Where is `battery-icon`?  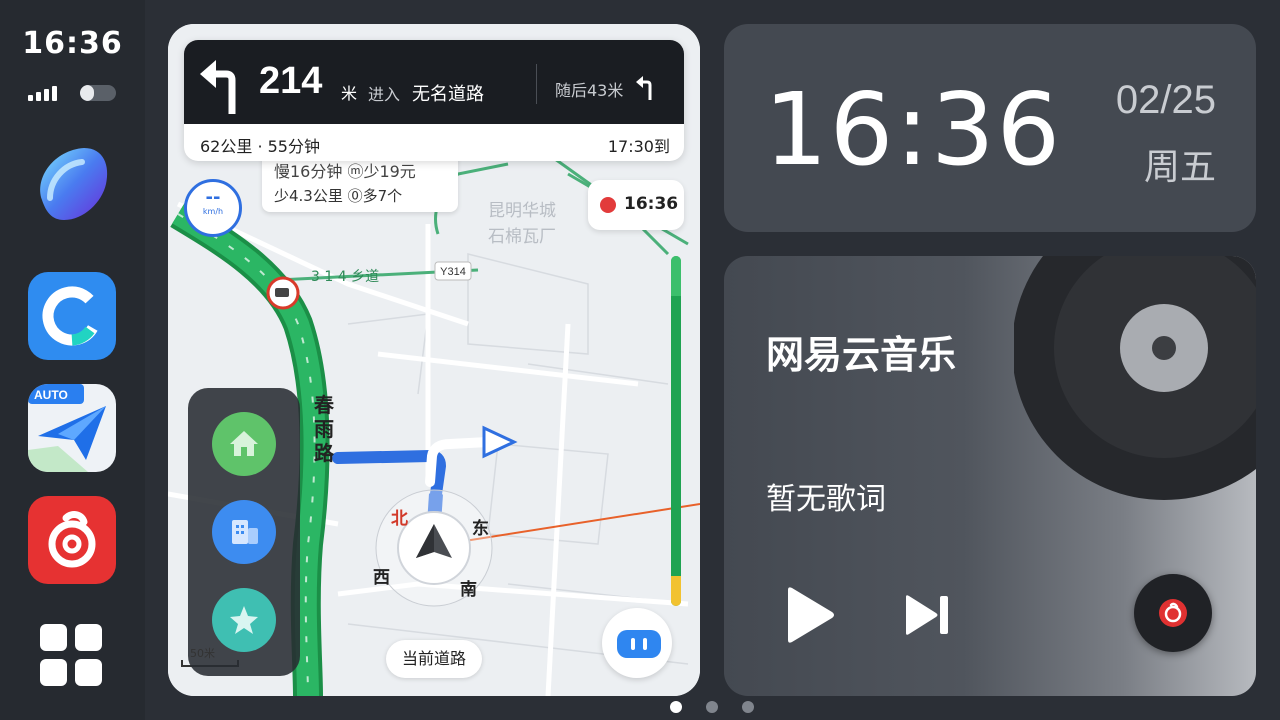 battery-icon is located at coordinates (98, 93).